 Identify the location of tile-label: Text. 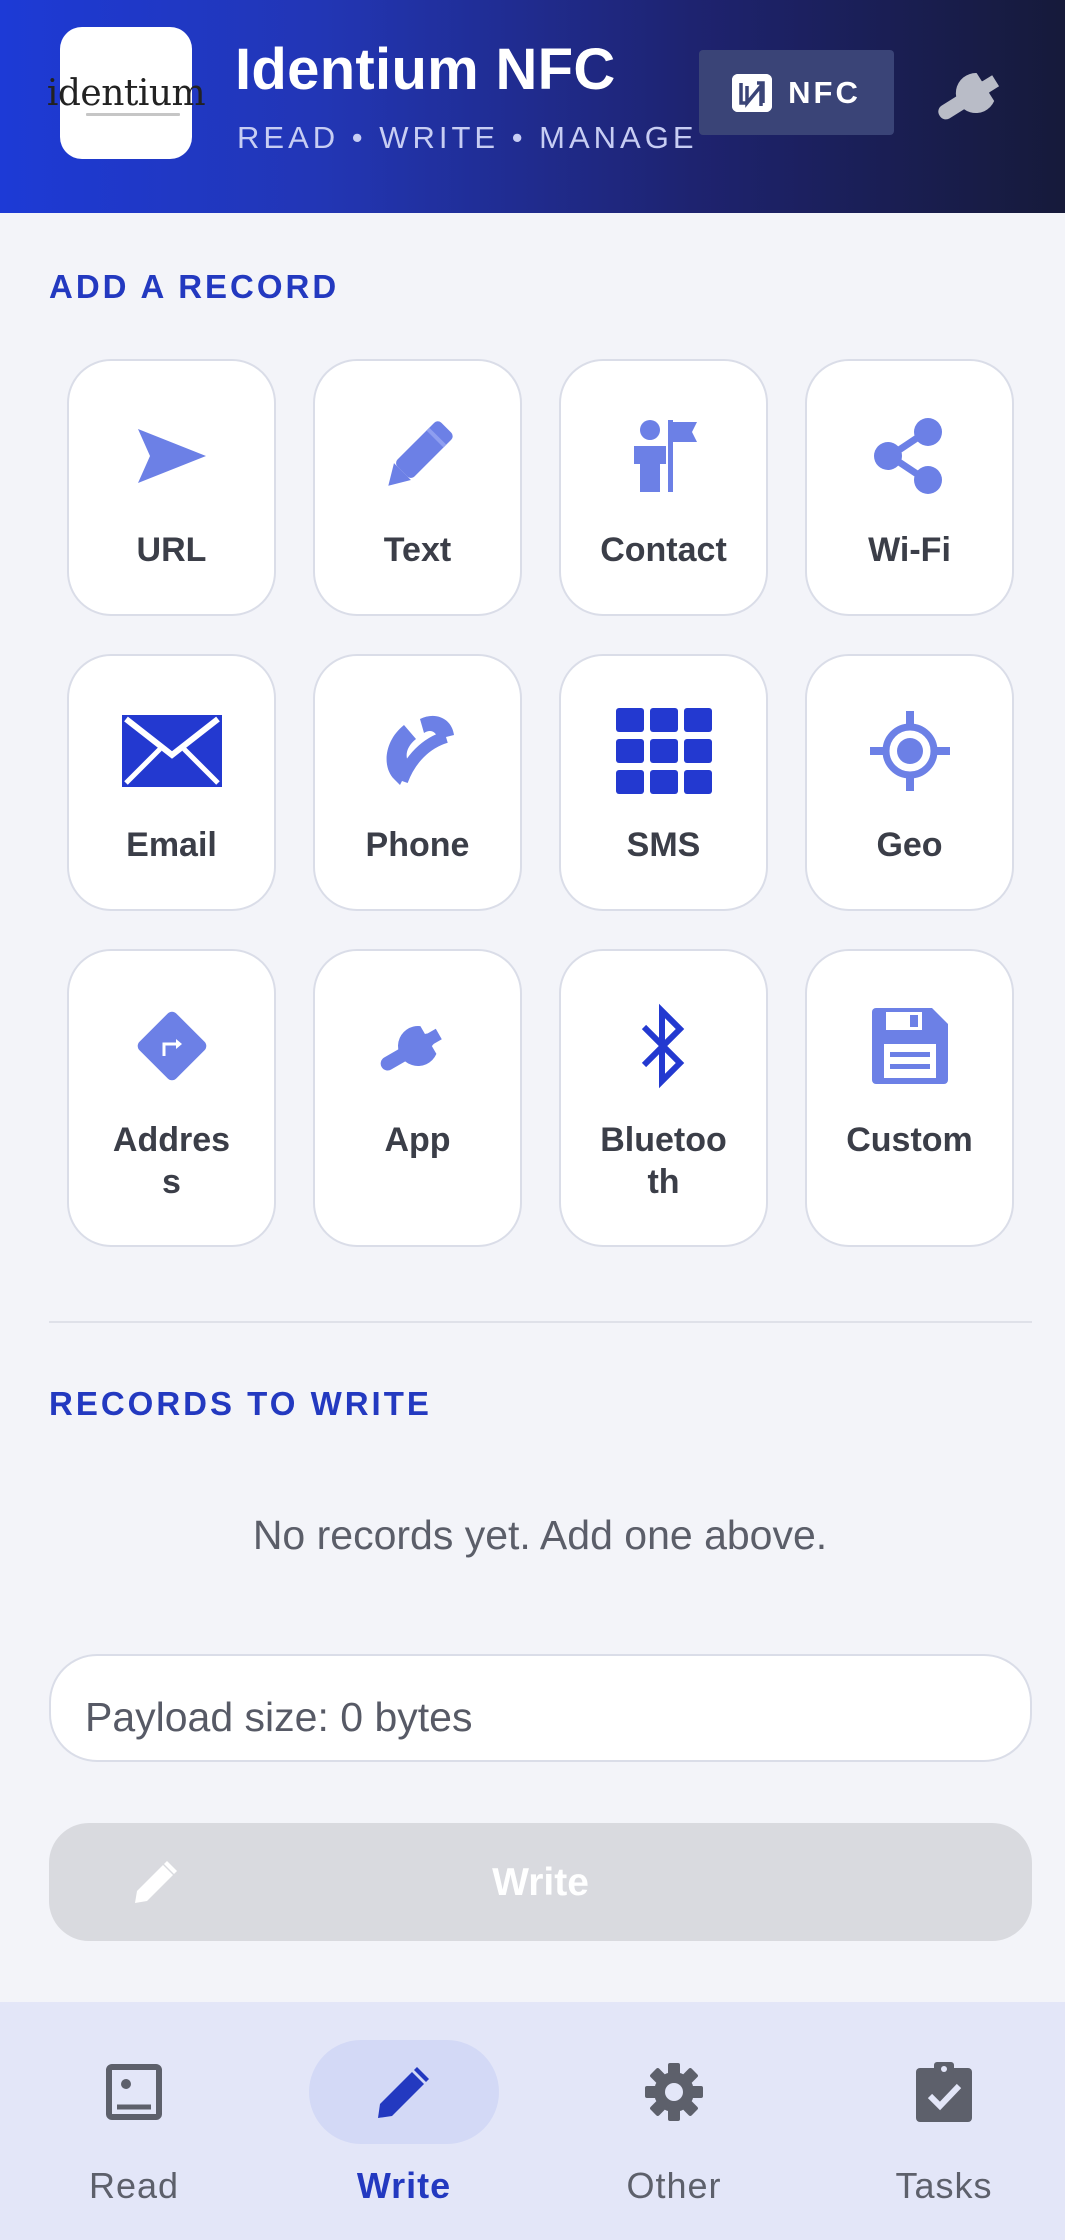
(417, 550).